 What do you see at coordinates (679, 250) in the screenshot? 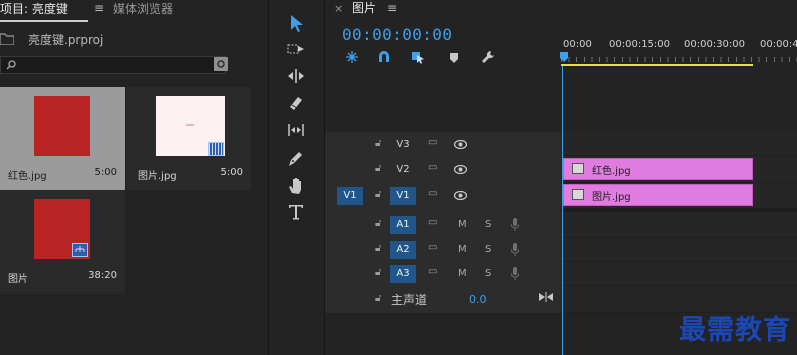
I see `track-lane-a2` at bounding box center [679, 250].